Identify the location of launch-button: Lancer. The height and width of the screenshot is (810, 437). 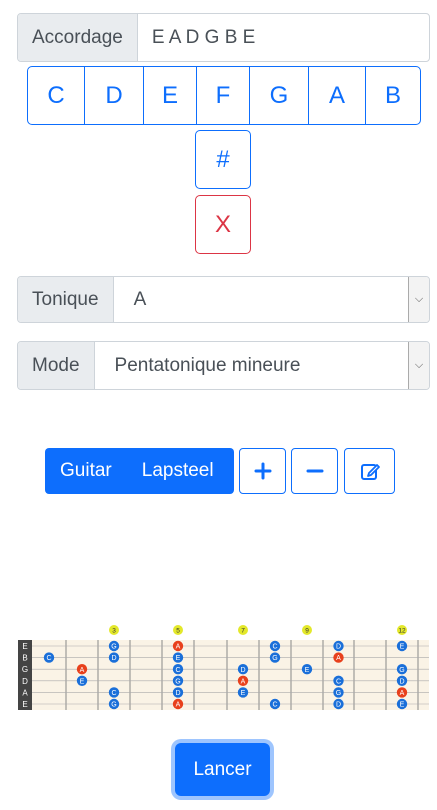
(222, 769).